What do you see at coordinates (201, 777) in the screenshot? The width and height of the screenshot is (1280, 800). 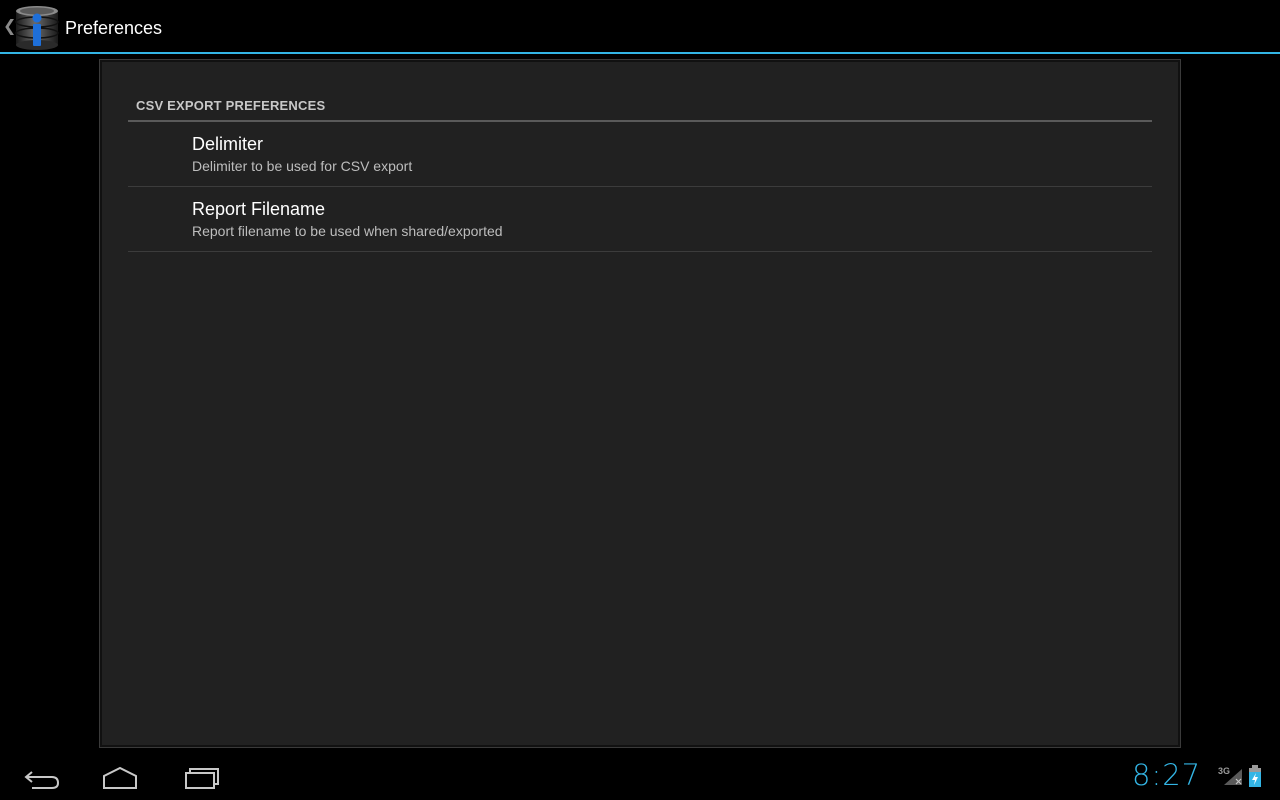 I see `recents-icon` at bounding box center [201, 777].